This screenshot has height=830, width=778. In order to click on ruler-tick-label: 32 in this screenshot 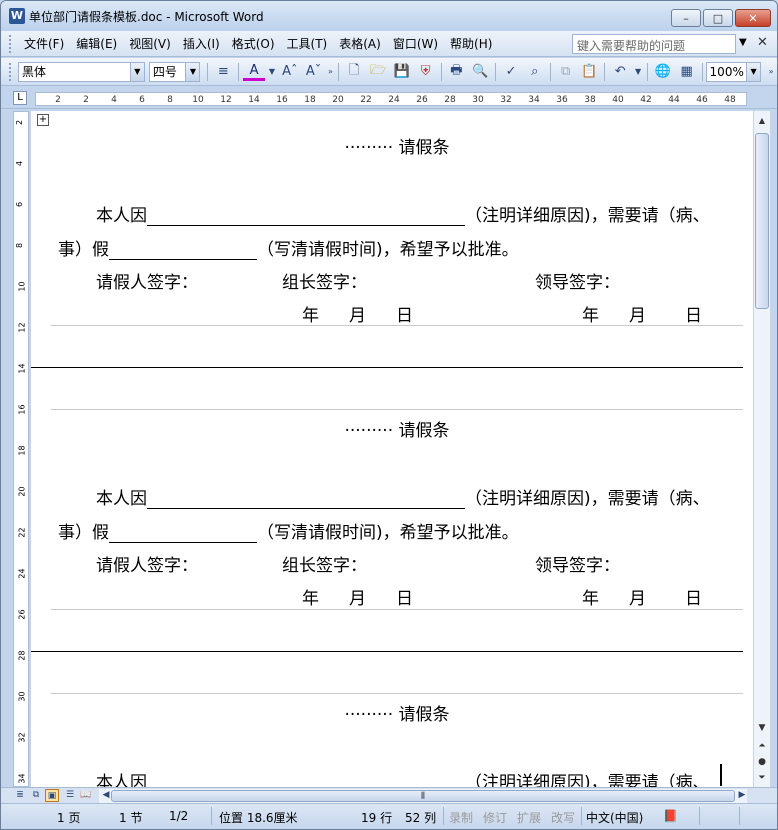, I will do `click(506, 100)`.